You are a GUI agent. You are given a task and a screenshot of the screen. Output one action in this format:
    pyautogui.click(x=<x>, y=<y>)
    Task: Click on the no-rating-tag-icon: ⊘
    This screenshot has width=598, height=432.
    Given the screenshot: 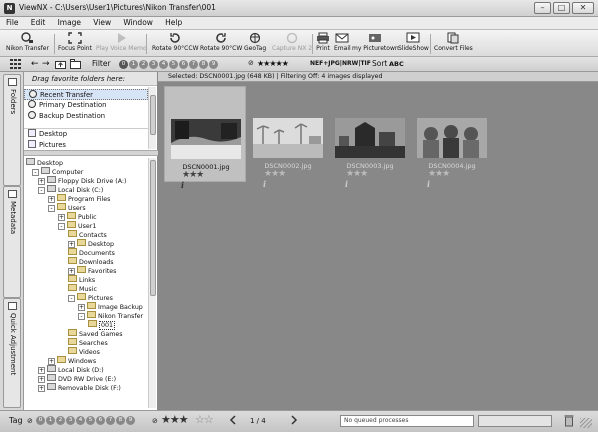 What is the action you would take?
    pyautogui.click(x=155, y=421)
    